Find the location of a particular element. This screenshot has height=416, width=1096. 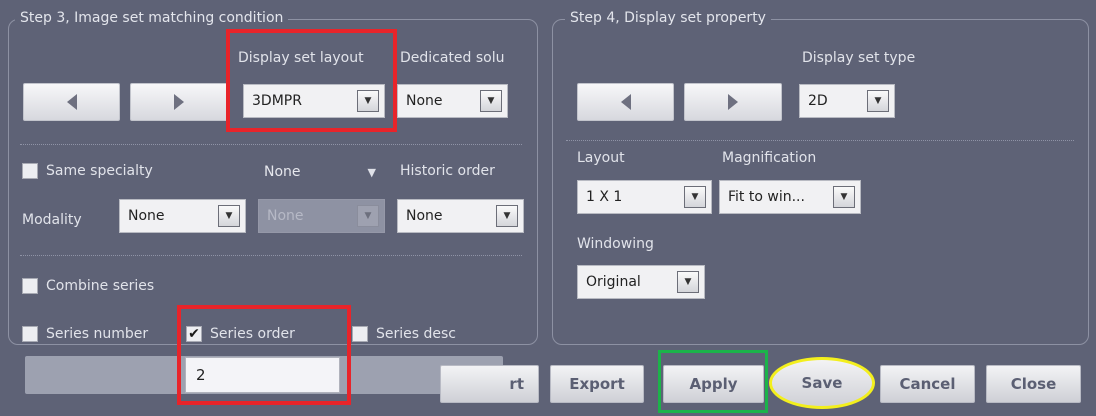

series-number-checkbox: Series number is located at coordinates (85, 334).